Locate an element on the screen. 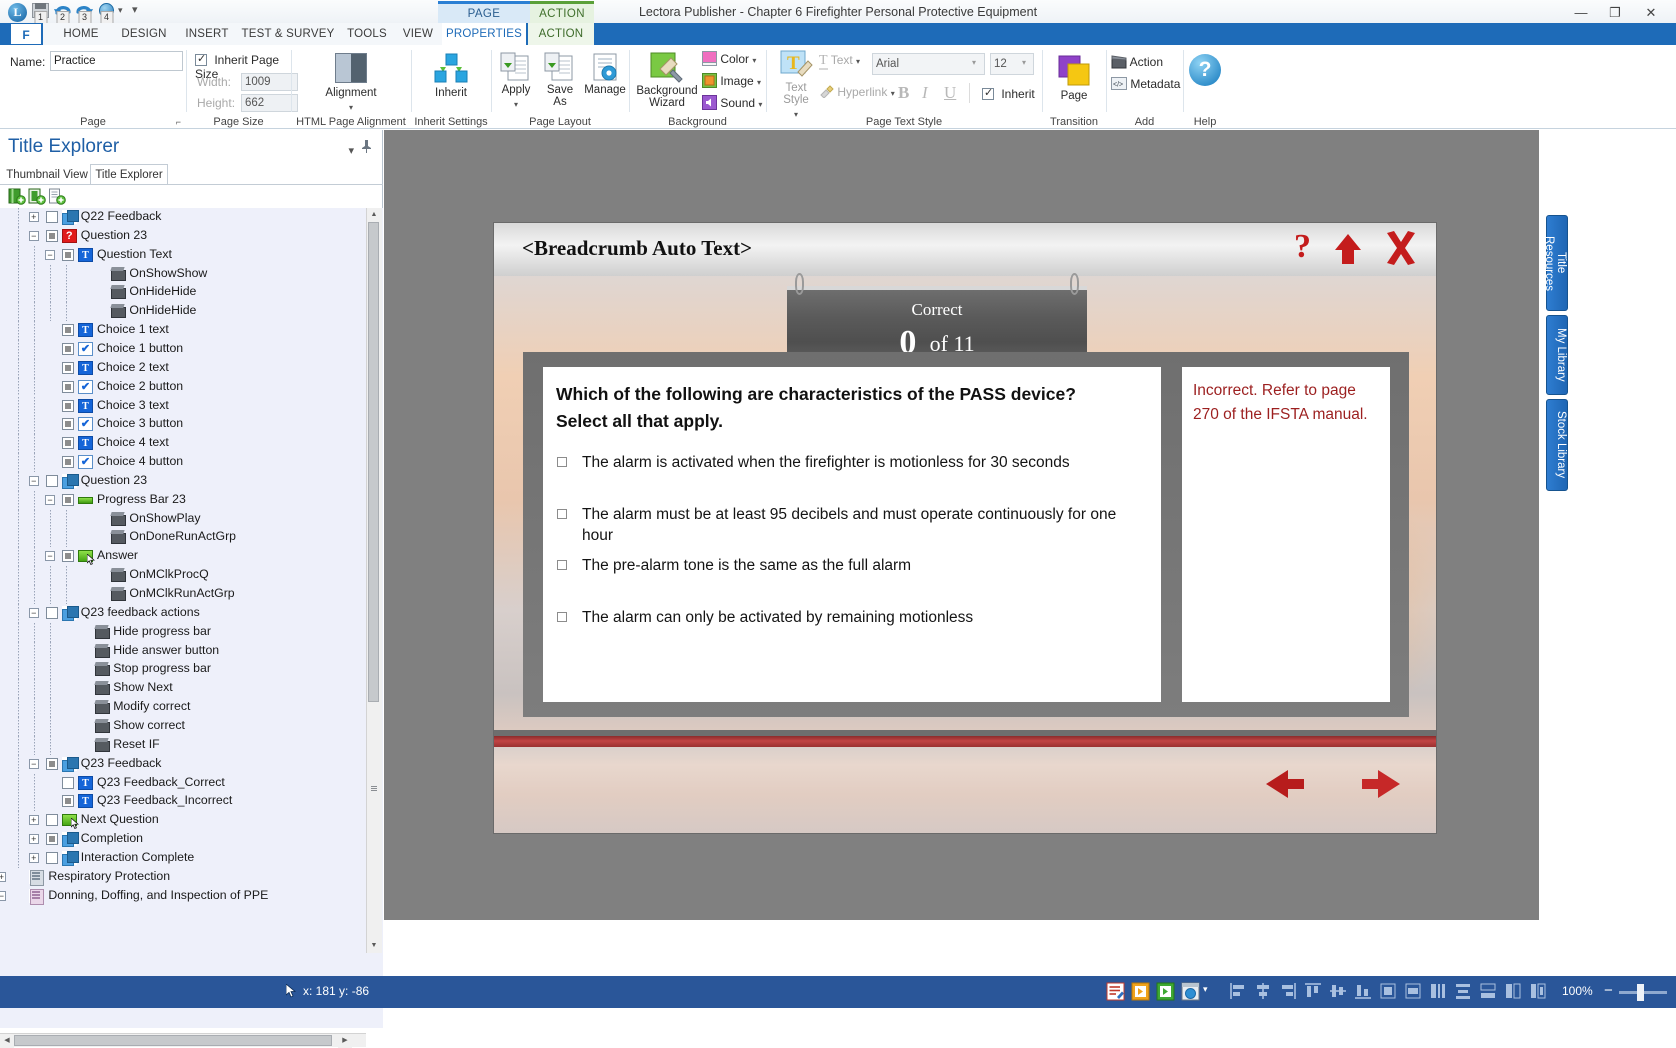 This screenshot has height=1048, width=1676. text-inherit-checkbox: Inherit is located at coordinates (1008, 93).